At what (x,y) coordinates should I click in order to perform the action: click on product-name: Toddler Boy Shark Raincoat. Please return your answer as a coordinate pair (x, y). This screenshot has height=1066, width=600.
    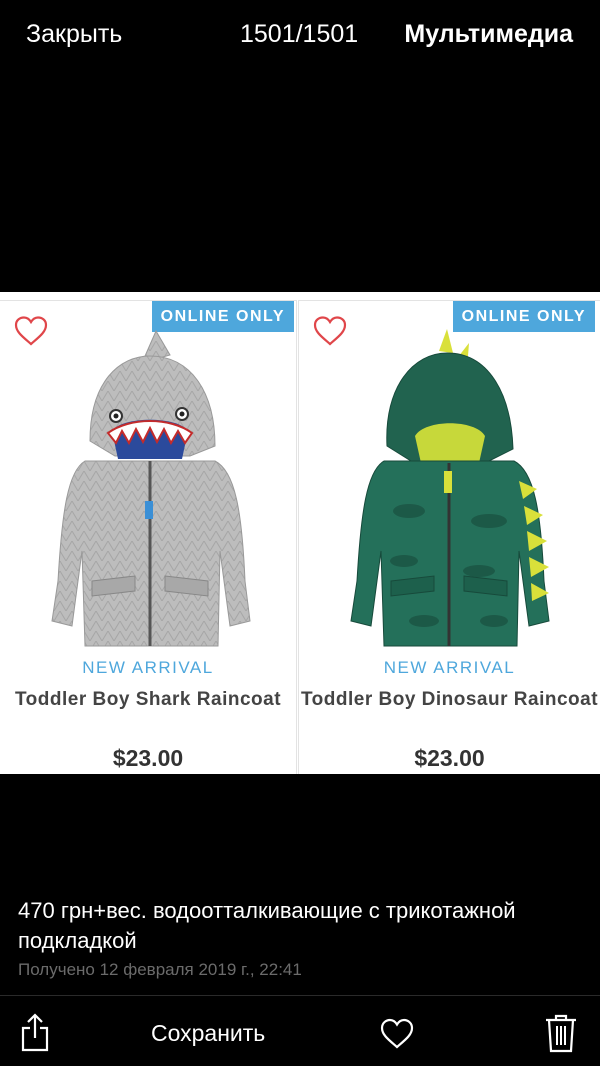
    Looking at the image, I should click on (148, 699).